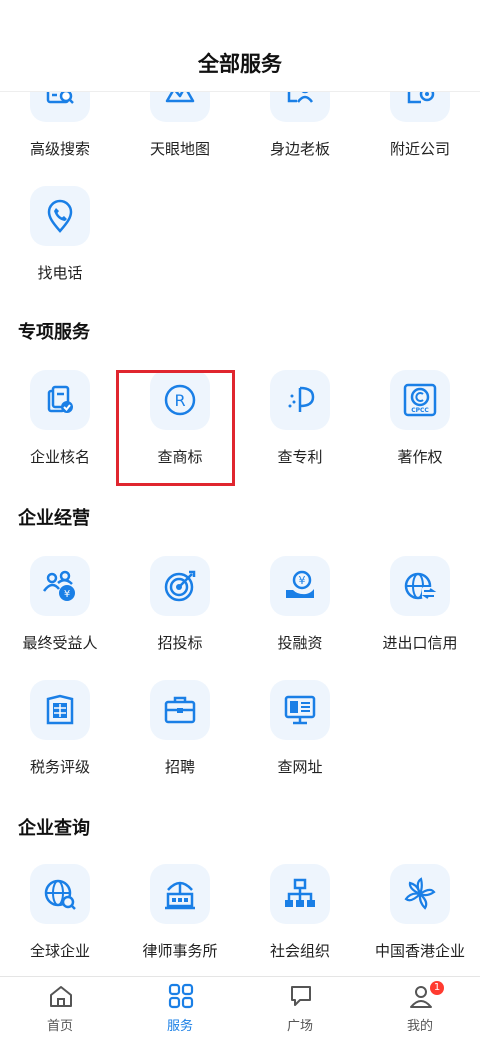 Image resolution: width=480 pixels, height=1040 pixels. I want to click on social-org-label: 社会组织, so click(299, 951).